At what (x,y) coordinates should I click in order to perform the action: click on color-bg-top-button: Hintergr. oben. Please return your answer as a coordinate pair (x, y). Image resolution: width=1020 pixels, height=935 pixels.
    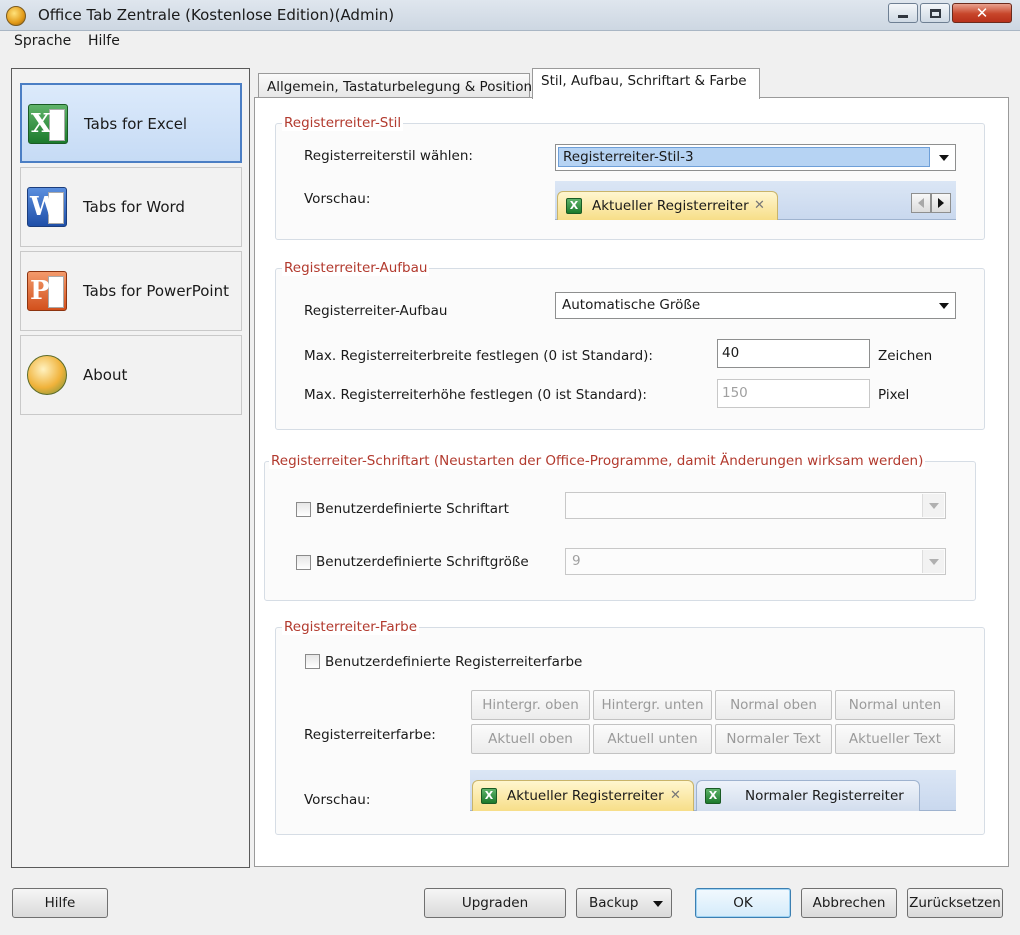
    Looking at the image, I should click on (530, 705).